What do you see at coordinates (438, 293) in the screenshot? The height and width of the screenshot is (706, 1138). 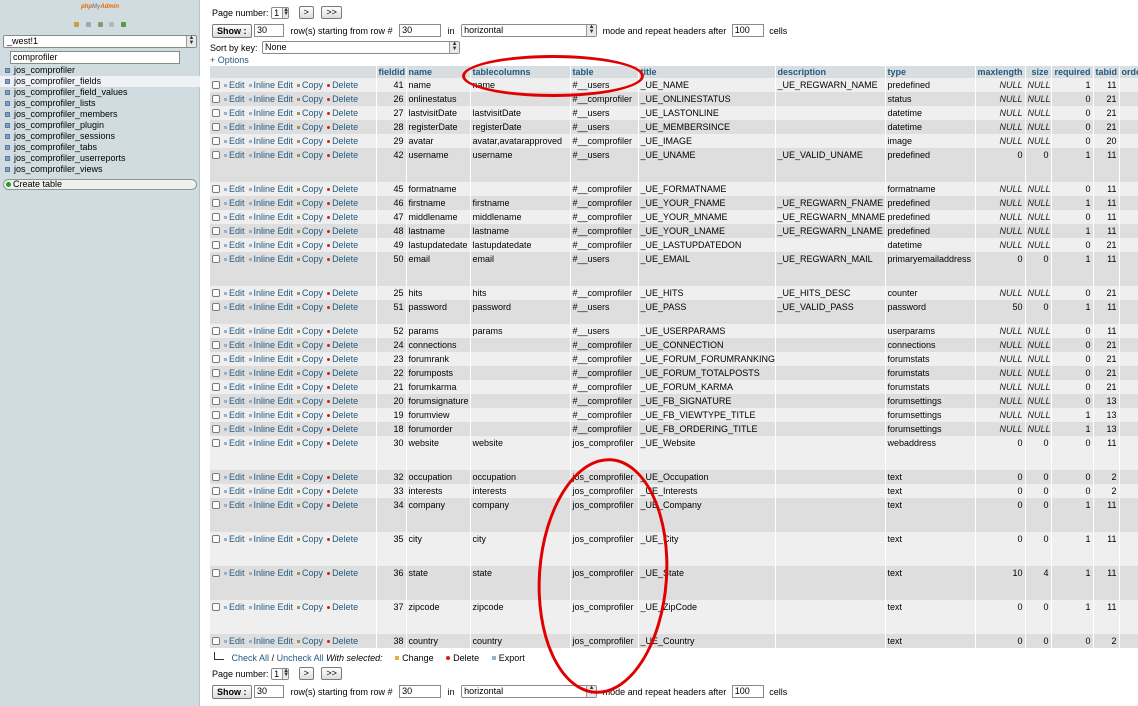 I see `cell-name: hits` at bounding box center [438, 293].